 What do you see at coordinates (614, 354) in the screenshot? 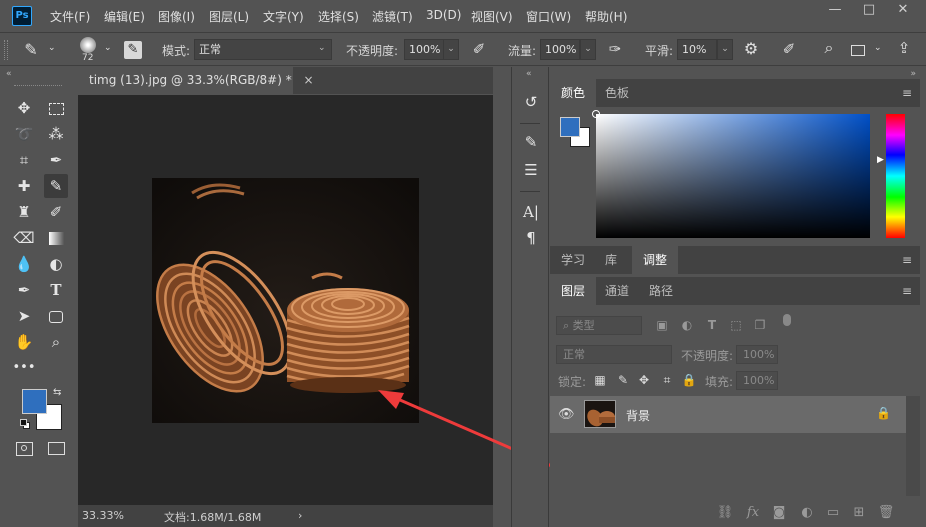
I see `blend-mode-select: 正常` at bounding box center [614, 354].